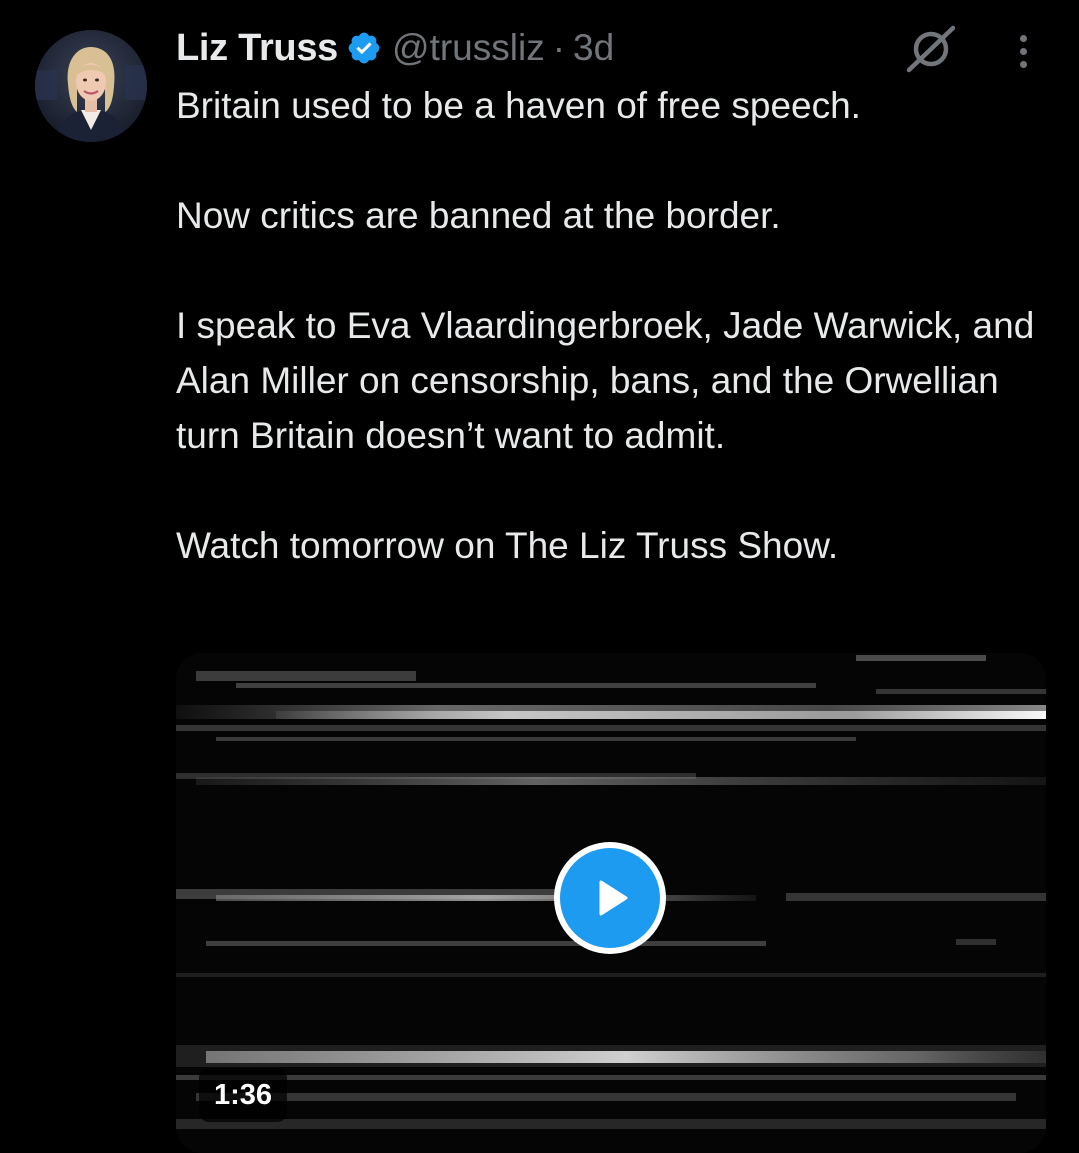  Describe the element at coordinates (243, 1095) in the screenshot. I see `video-duration-badge: 1:36` at that location.